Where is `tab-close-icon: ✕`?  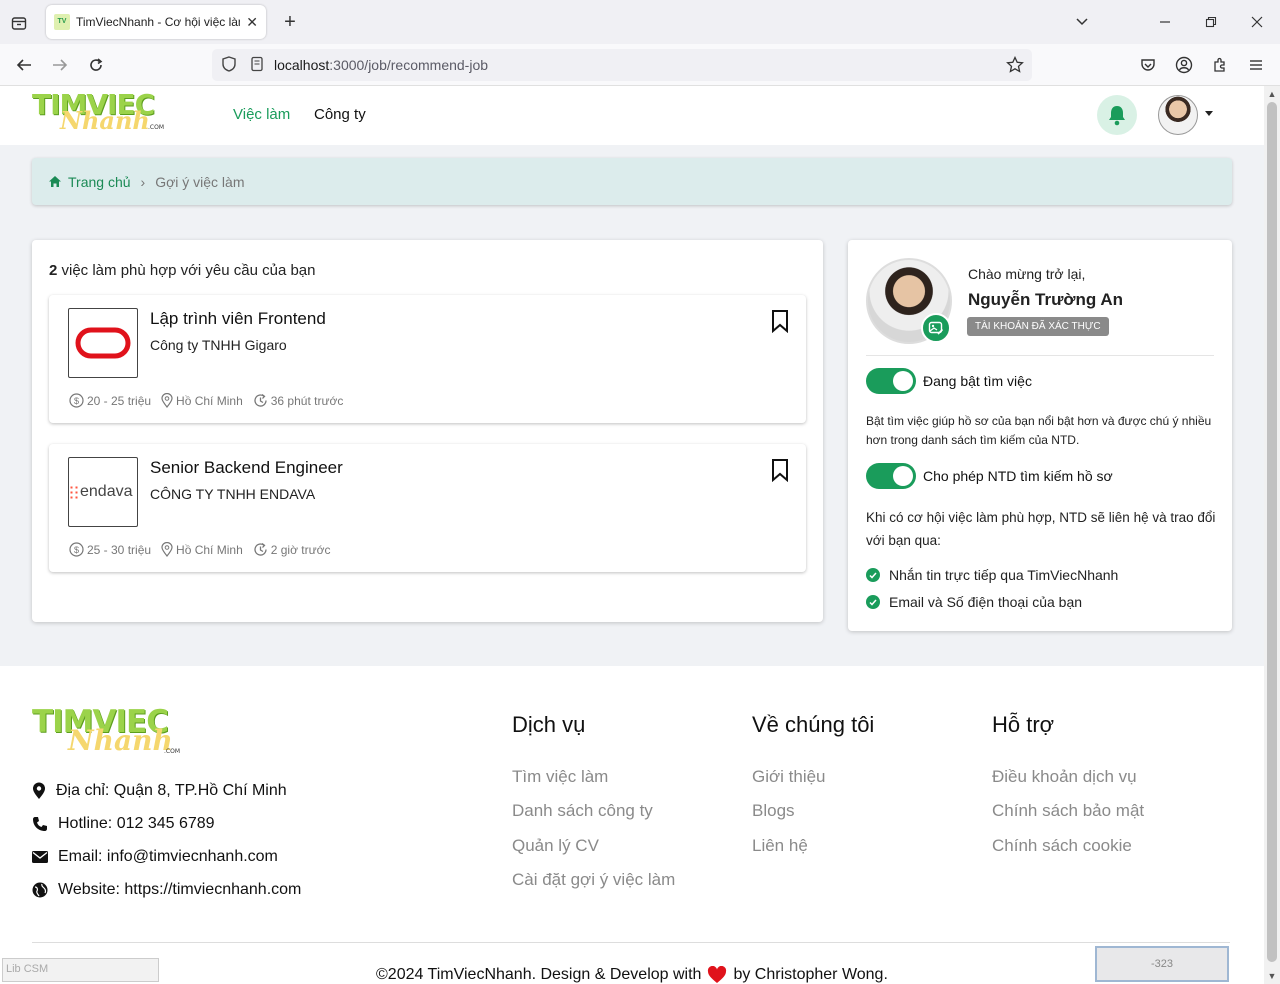 tab-close-icon: ✕ is located at coordinates (252, 22).